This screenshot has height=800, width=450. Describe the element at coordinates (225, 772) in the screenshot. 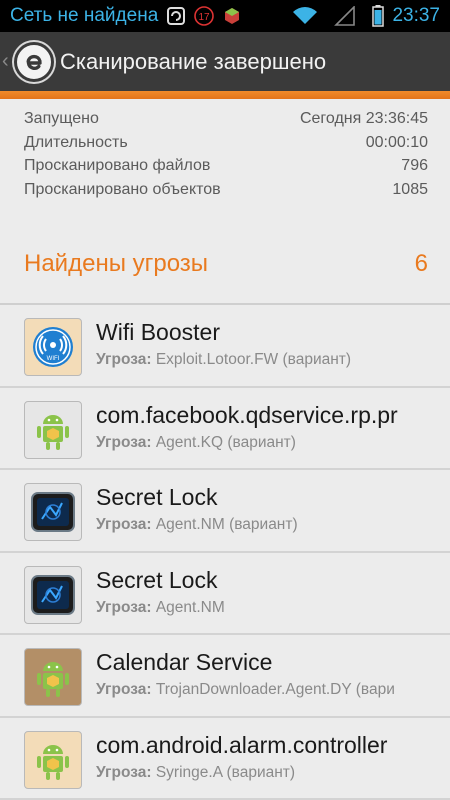

I see `threat-name: Syringe.A (вариант)` at that location.